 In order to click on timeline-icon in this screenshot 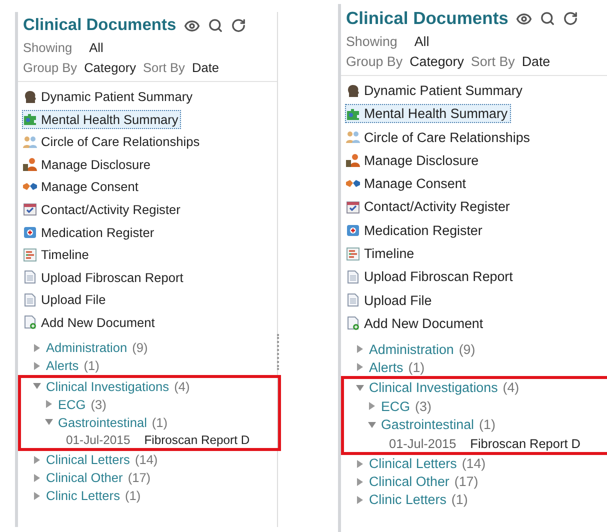, I will do `click(30, 255)`.